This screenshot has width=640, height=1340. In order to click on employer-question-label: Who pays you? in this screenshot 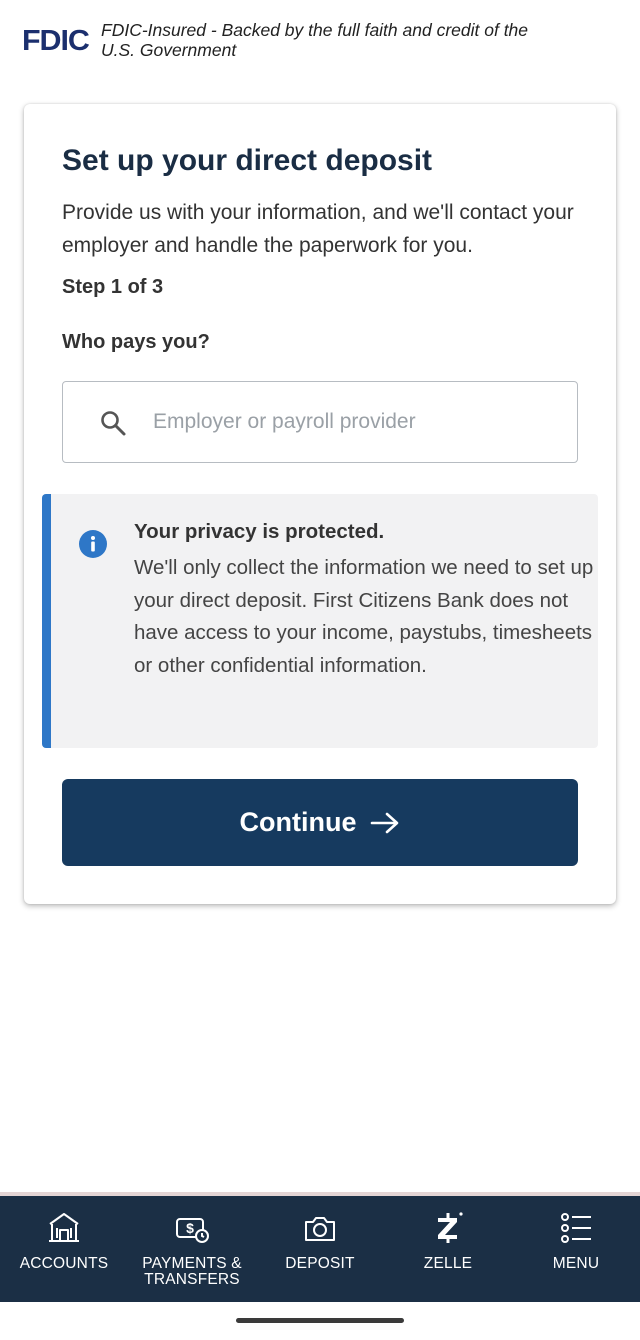, I will do `click(136, 342)`.